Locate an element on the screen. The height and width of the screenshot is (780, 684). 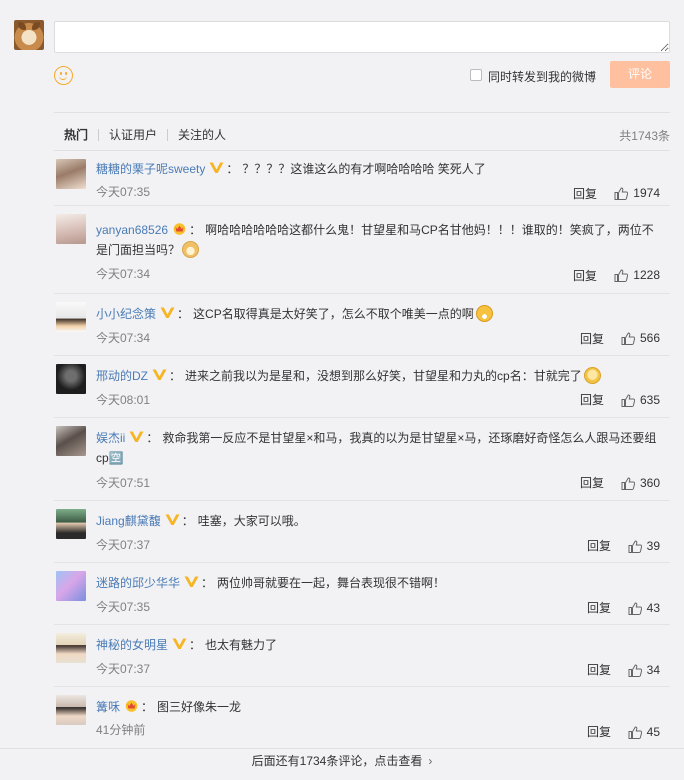
comment-content: Jiang麒黛馥 ：哇塞，大家可以哦。 is located at coordinates (379, 521).